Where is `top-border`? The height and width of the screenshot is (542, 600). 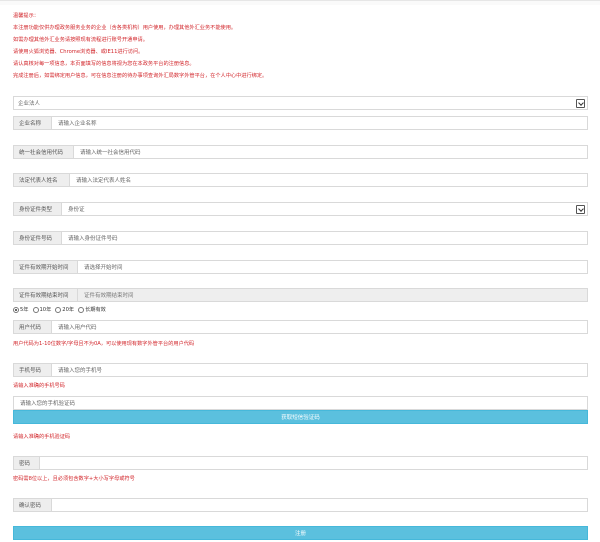 top-border is located at coordinates (300, 2).